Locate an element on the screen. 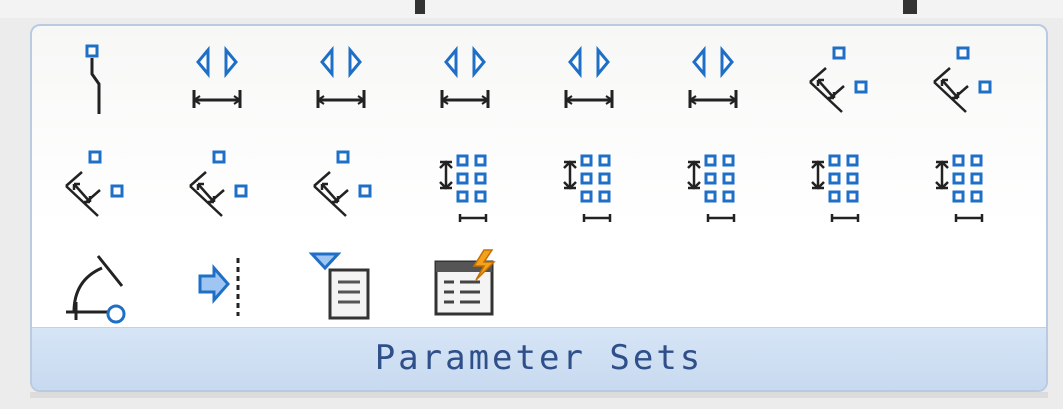 The image size is (1063, 409). tool-button-linear-stretch is located at coordinates (341, 79).